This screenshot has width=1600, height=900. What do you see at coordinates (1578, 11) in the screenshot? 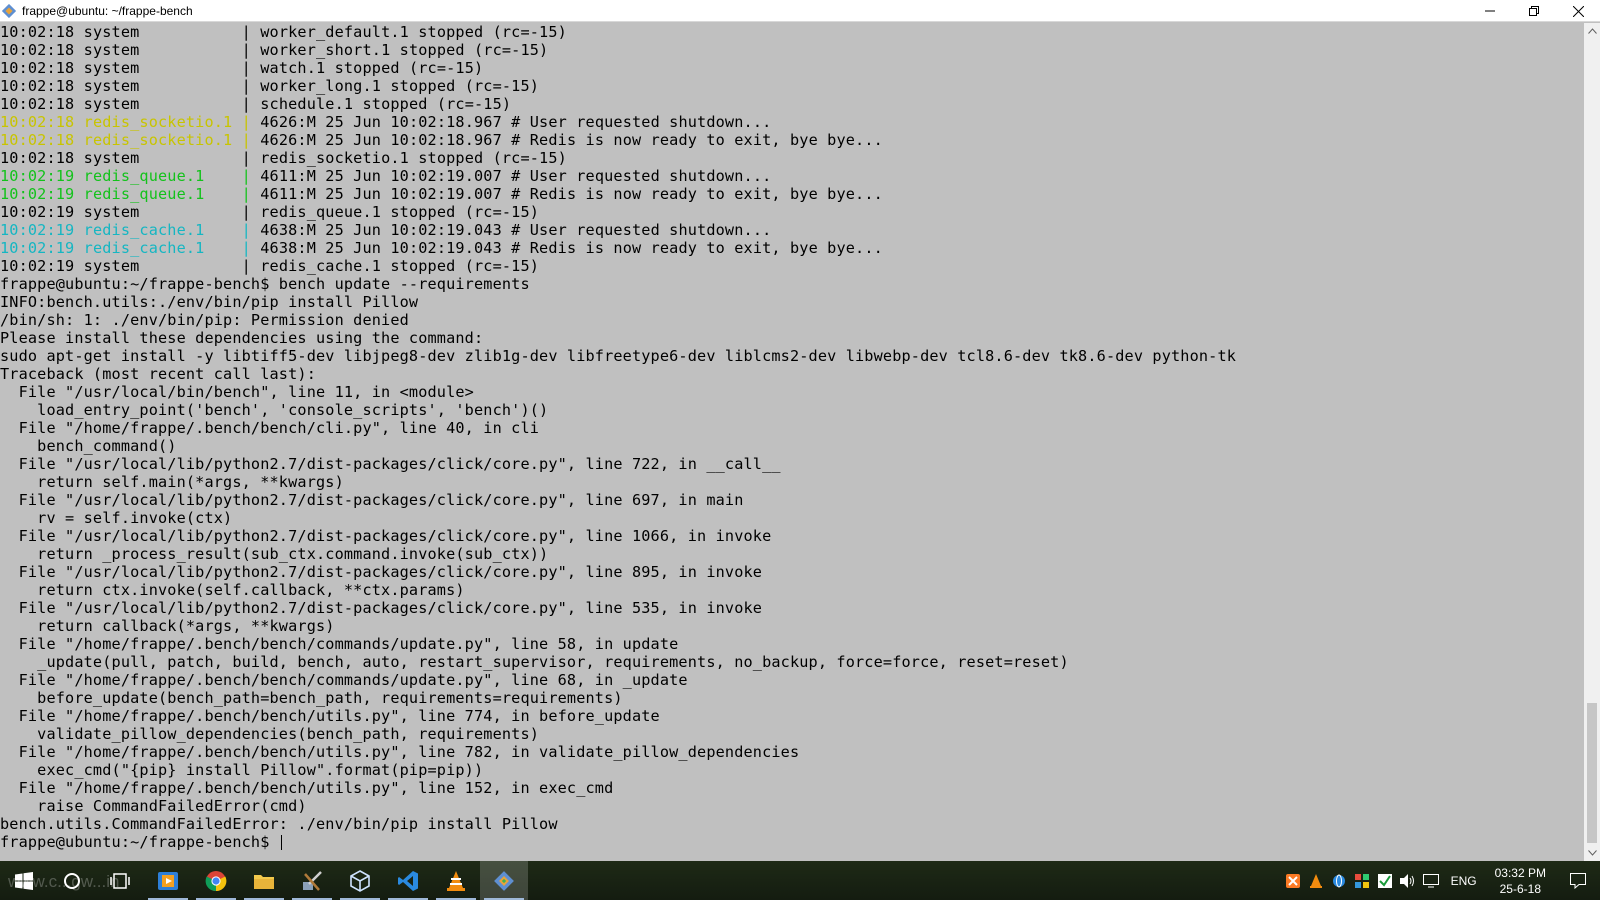
I see `close-button` at bounding box center [1578, 11].